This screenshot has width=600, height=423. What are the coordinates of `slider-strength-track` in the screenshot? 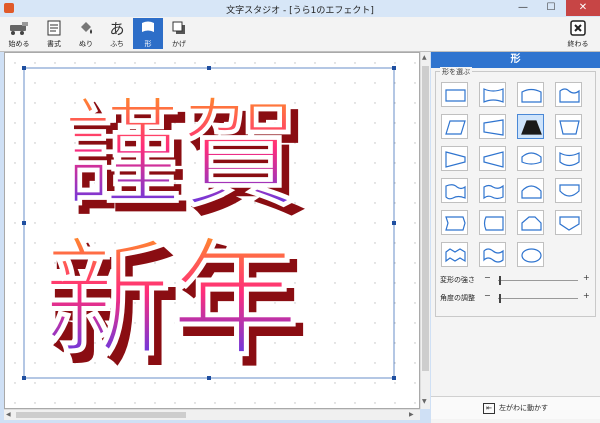 It's located at (538, 280).